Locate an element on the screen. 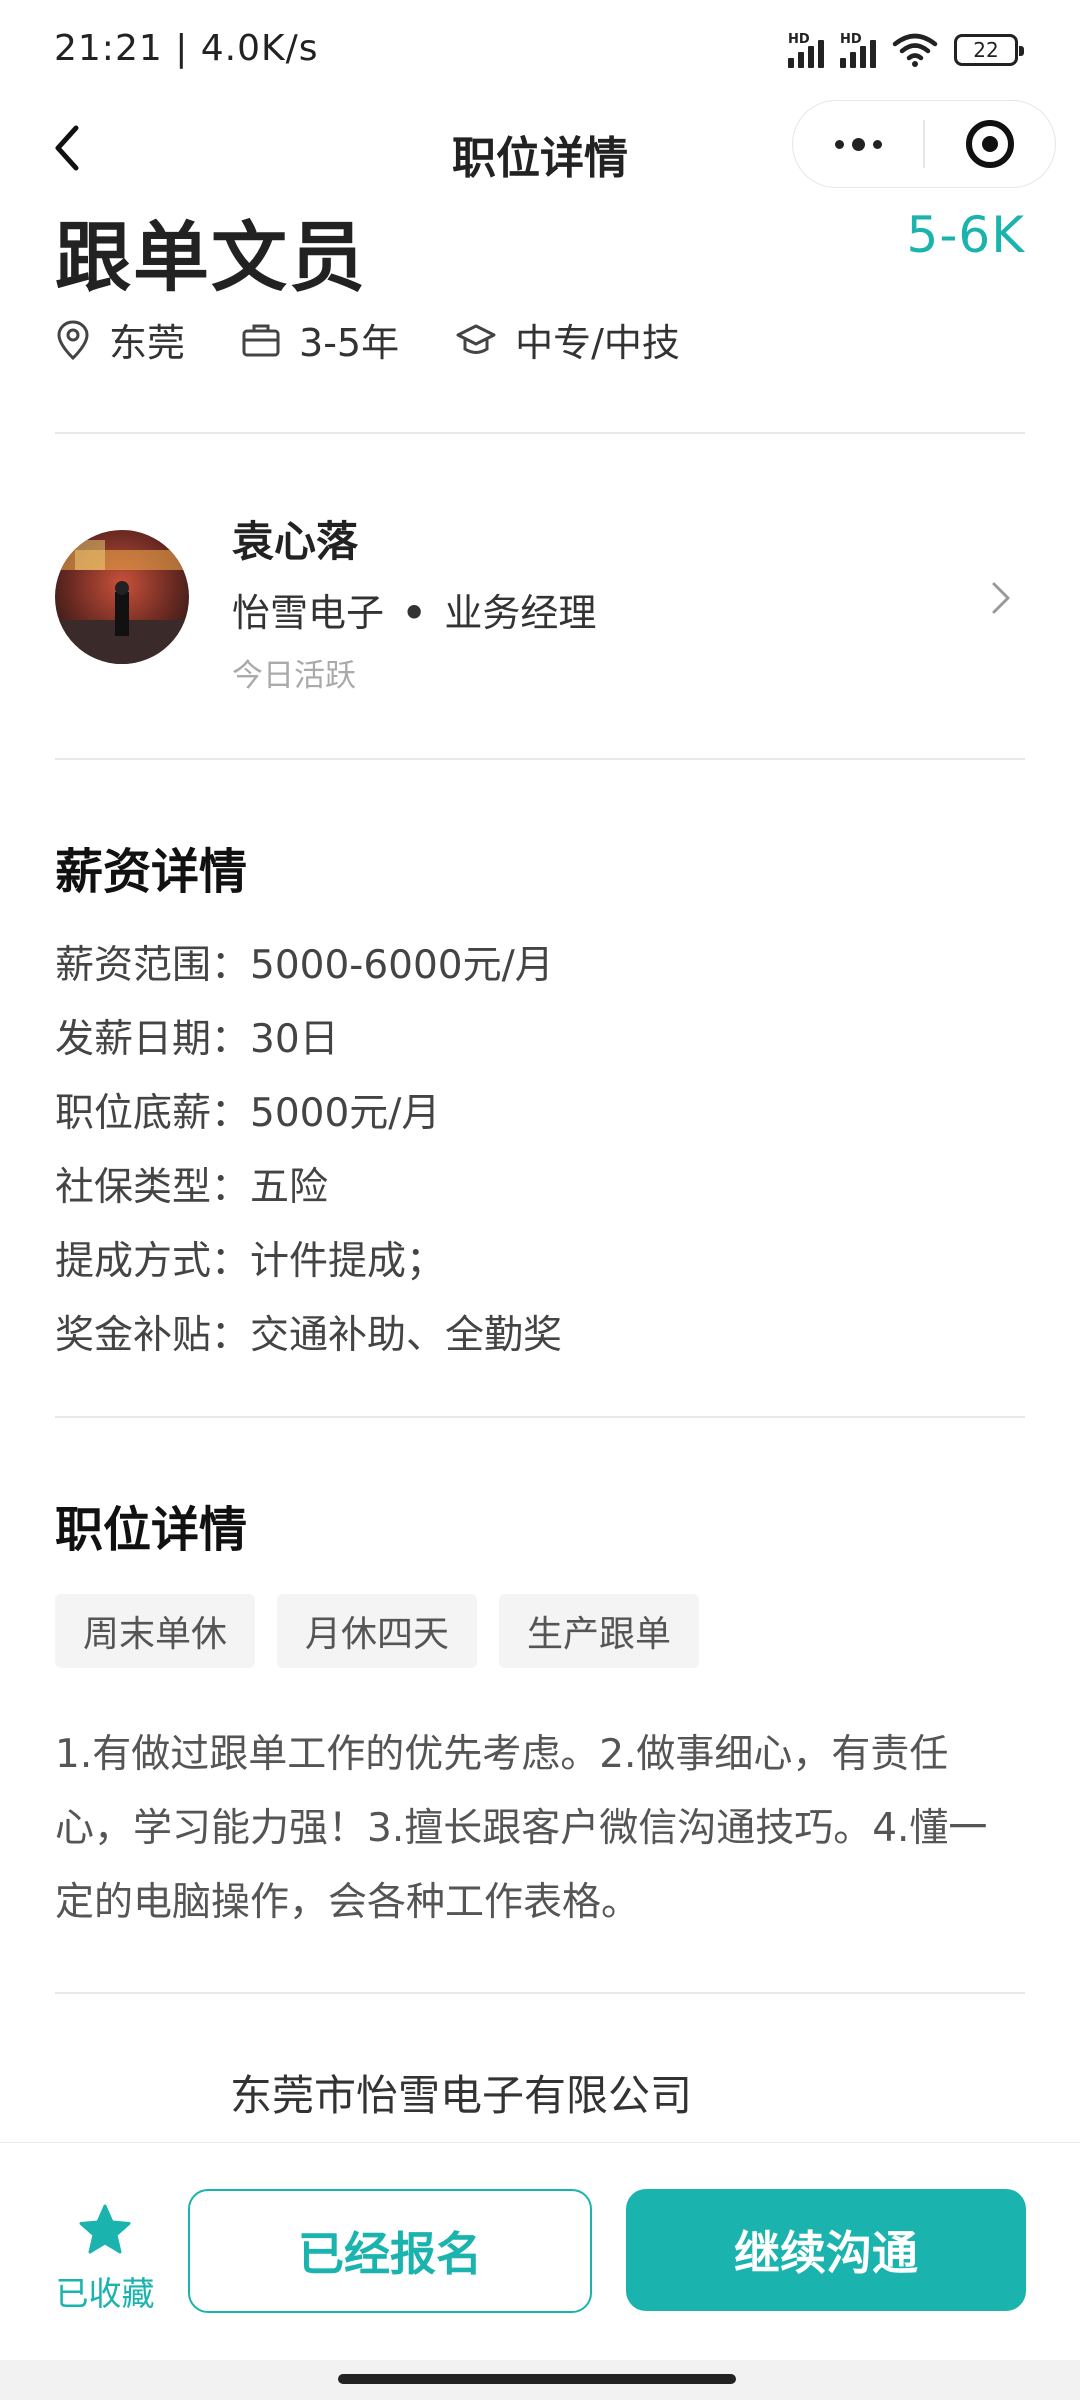 Image resolution: width=1080 pixels, height=2400 pixels. status-bar: 21:21 | 4.0K/s HD HD 22 is located at coordinates (540, 50).